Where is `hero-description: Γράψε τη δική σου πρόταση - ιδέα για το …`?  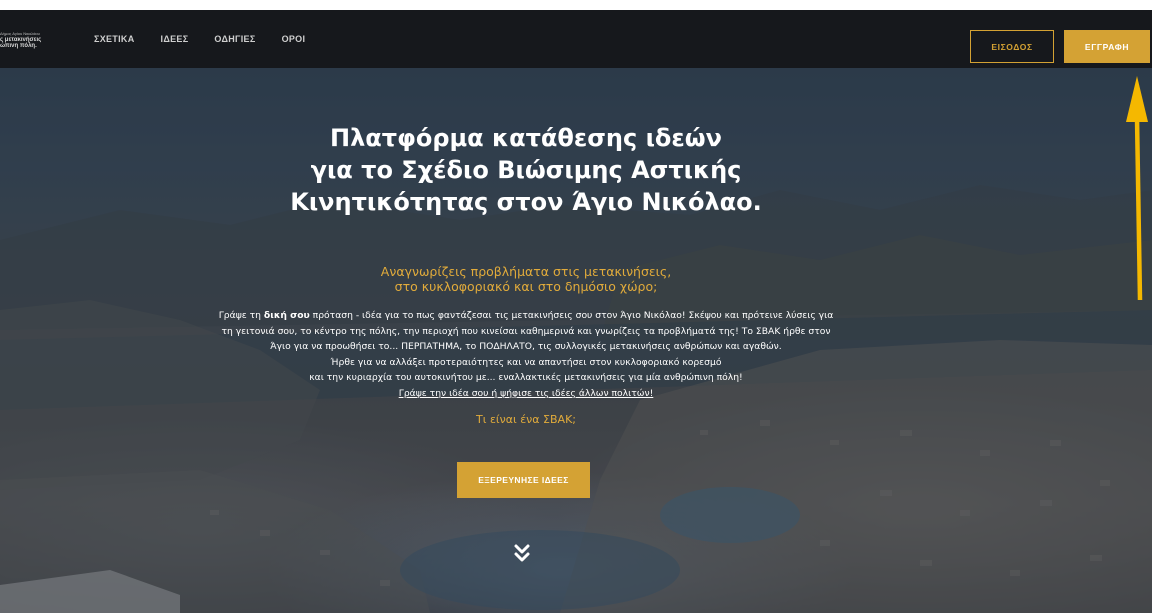
hero-description: Γράψε τη δική σου πρόταση - ιδέα για το … is located at coordinates (526, 355).